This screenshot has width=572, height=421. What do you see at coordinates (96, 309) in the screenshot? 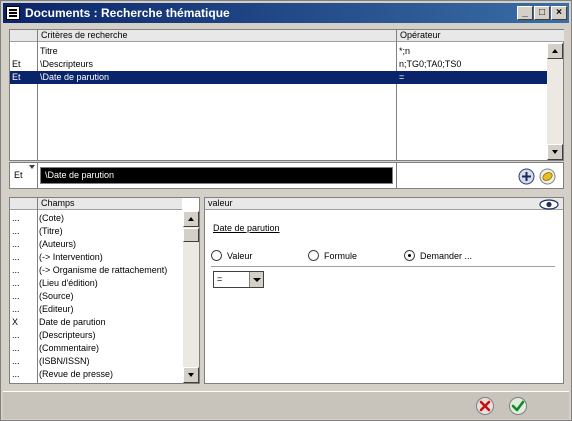
I see `field-row: ... (Editeur)` at bounding box center [96, 309].